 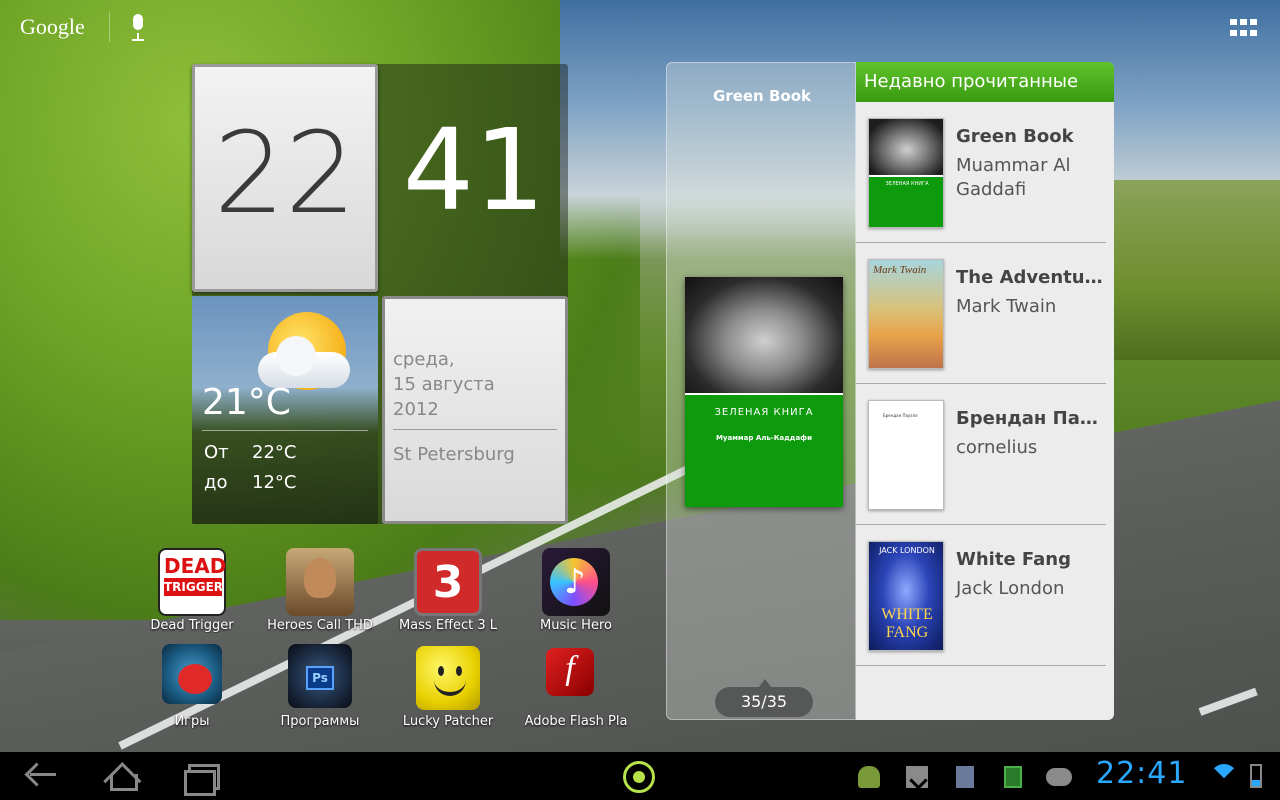 I want to click on app-label: Игры, so click(x=192, y=721).